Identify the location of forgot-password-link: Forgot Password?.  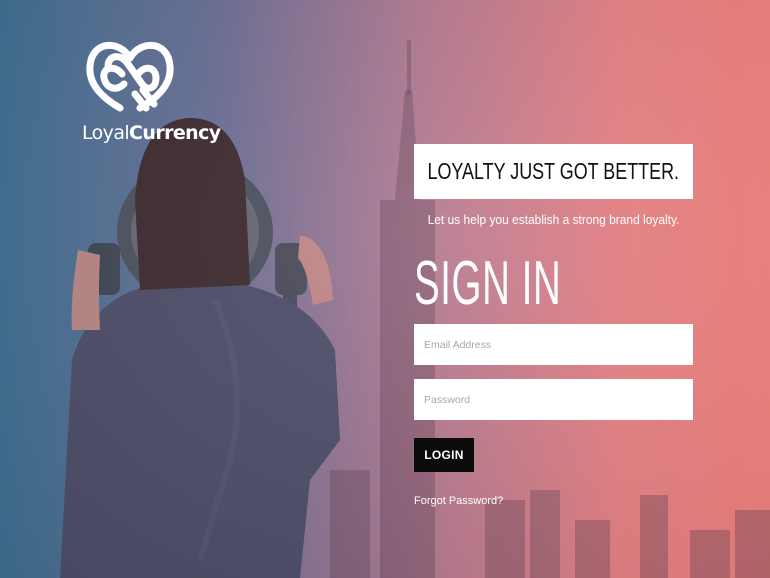
(458, 501).